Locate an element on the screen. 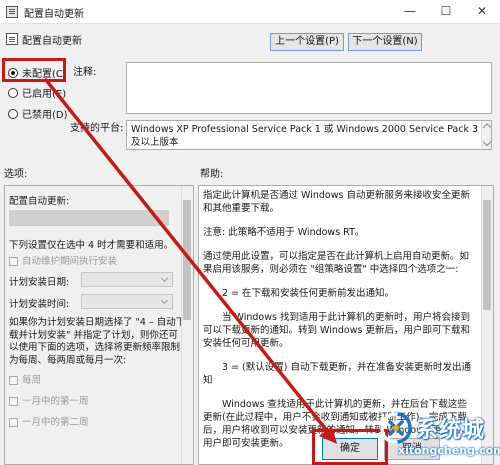 Image resolution: width=500 pixels, height=465 pixels. help-paragraph: 指定此计算机是否通过 Windows 自动更新服务来接收安全更新和其他重要下载。 is located at coordinates (336, 202).